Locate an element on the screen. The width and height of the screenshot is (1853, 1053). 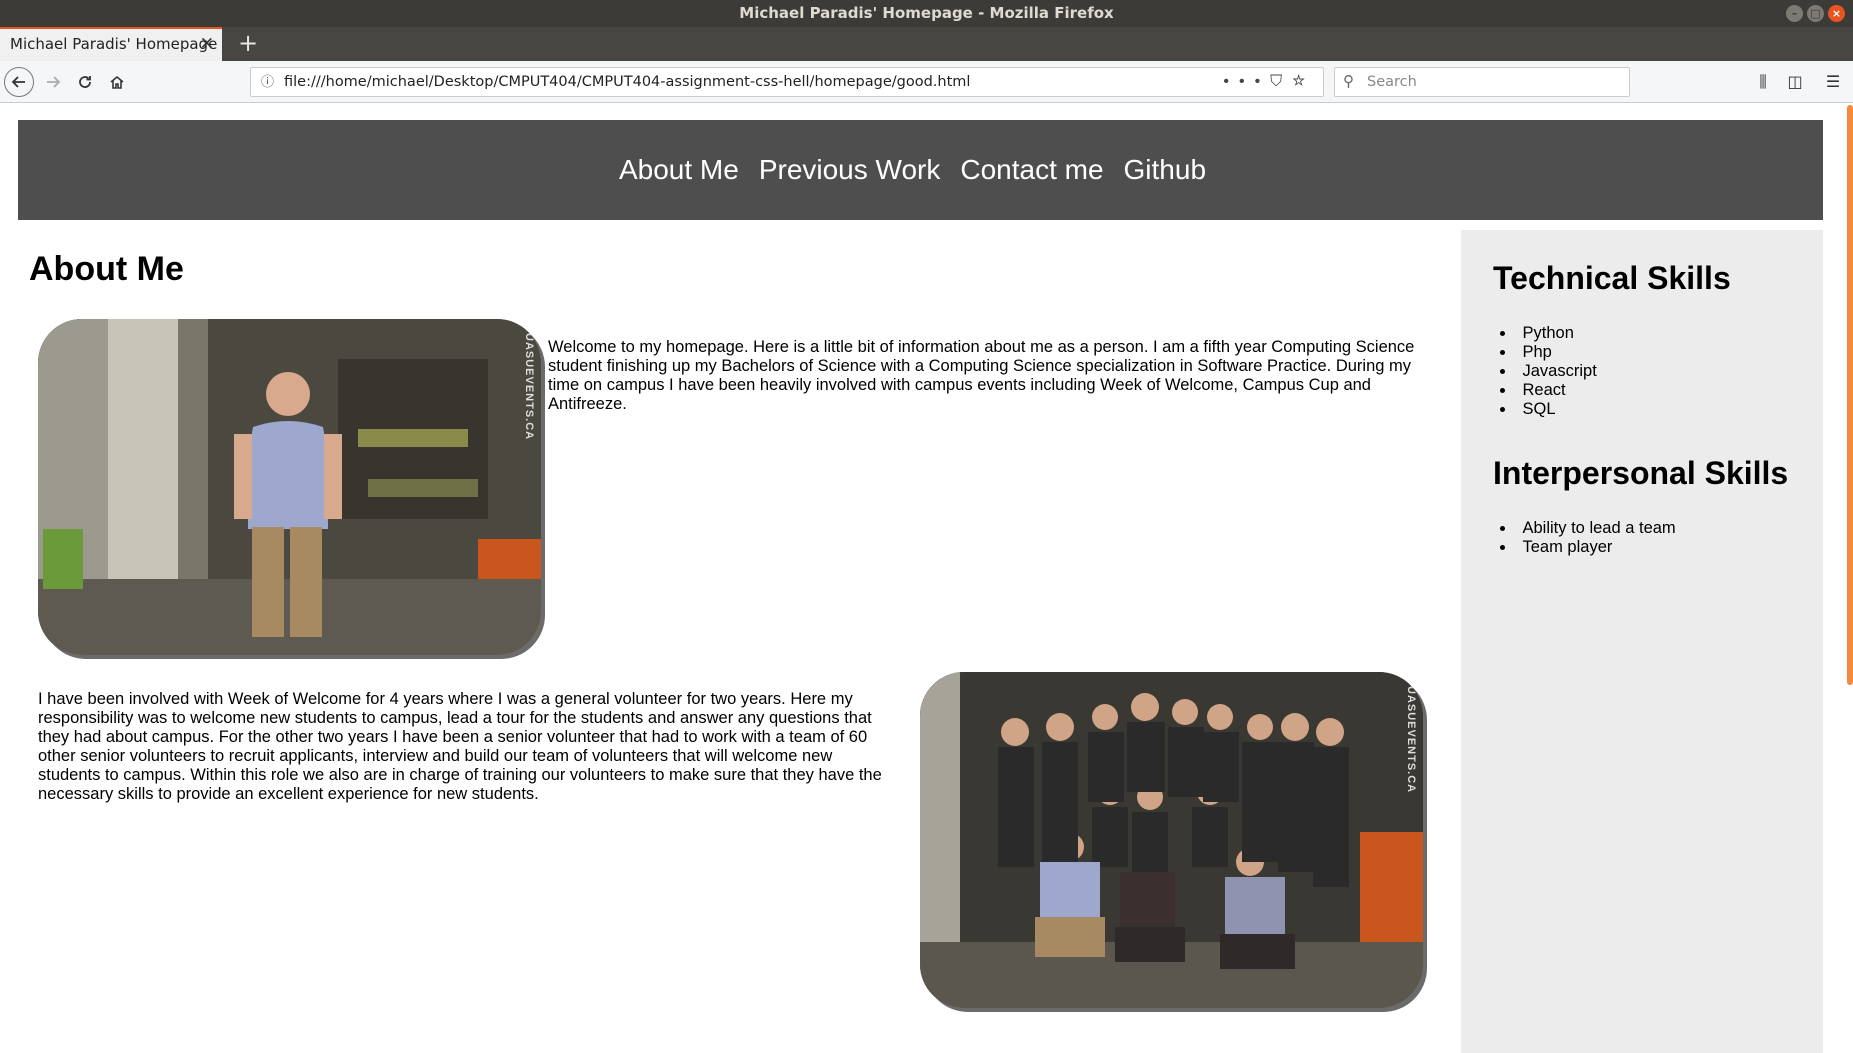
more-actions-icon: ••• is located at coordinates (1246, 81).